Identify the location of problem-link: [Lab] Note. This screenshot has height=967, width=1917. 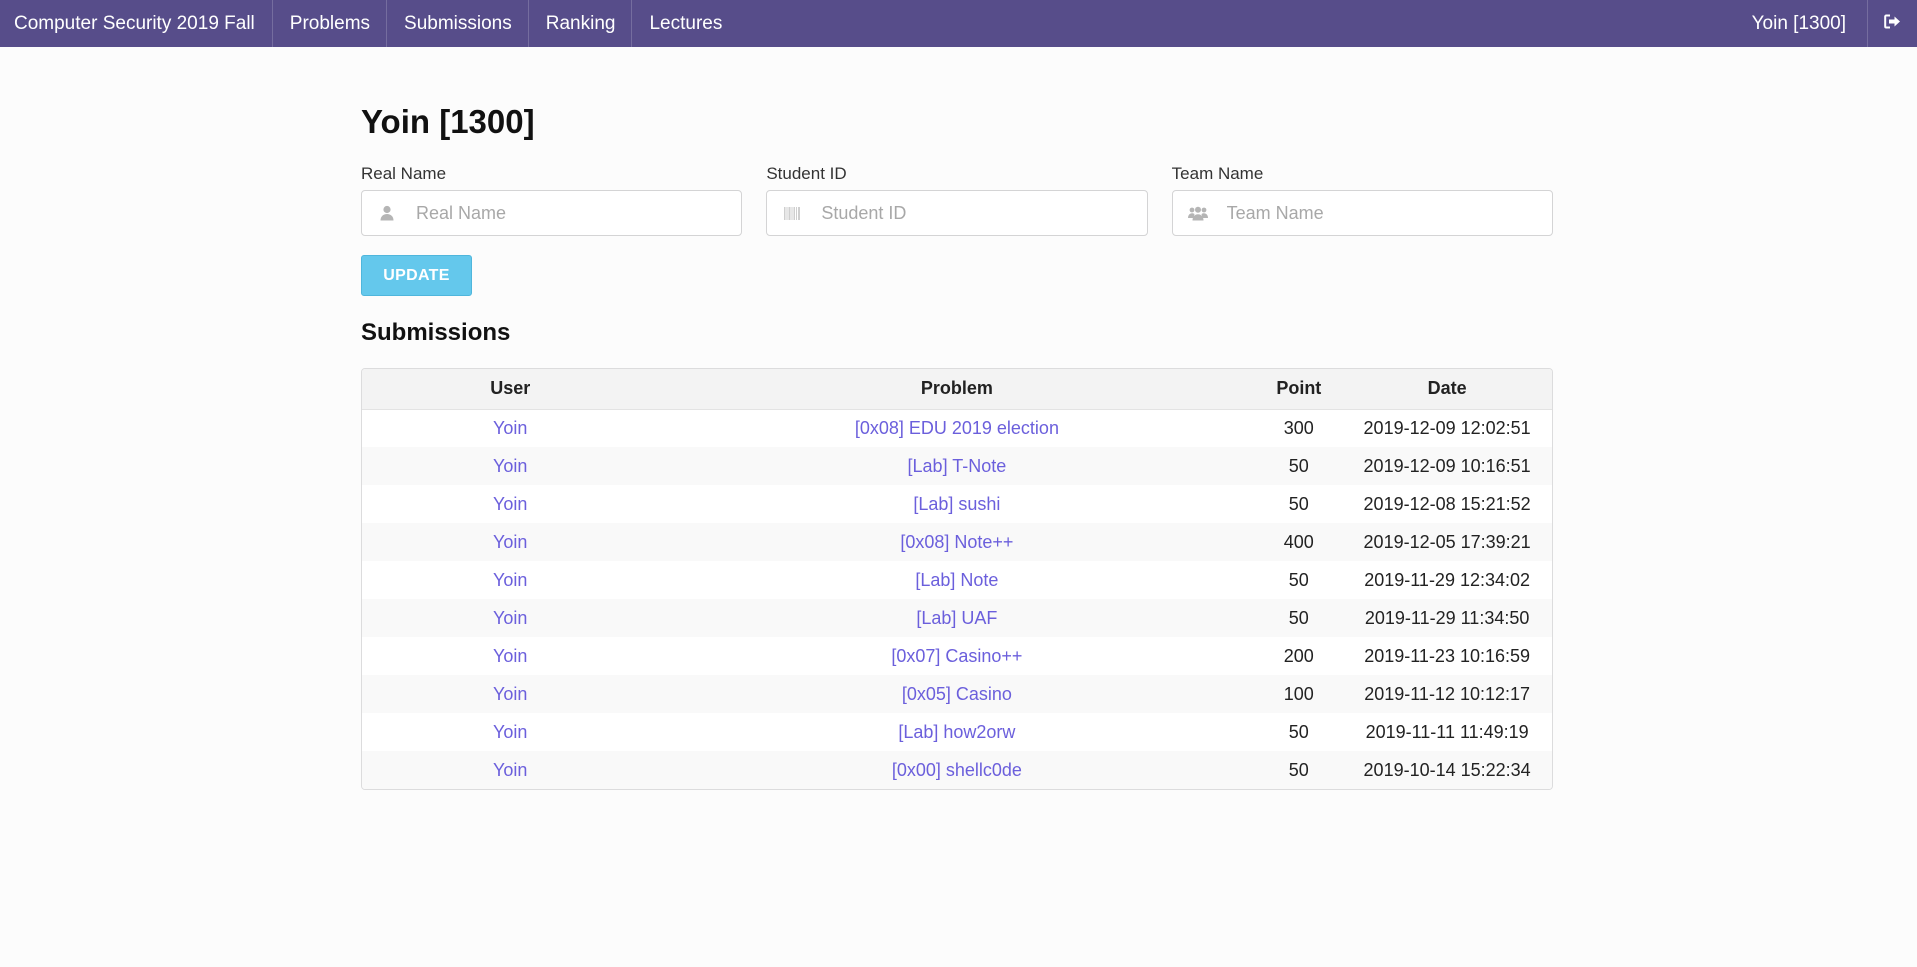
(956, 580).